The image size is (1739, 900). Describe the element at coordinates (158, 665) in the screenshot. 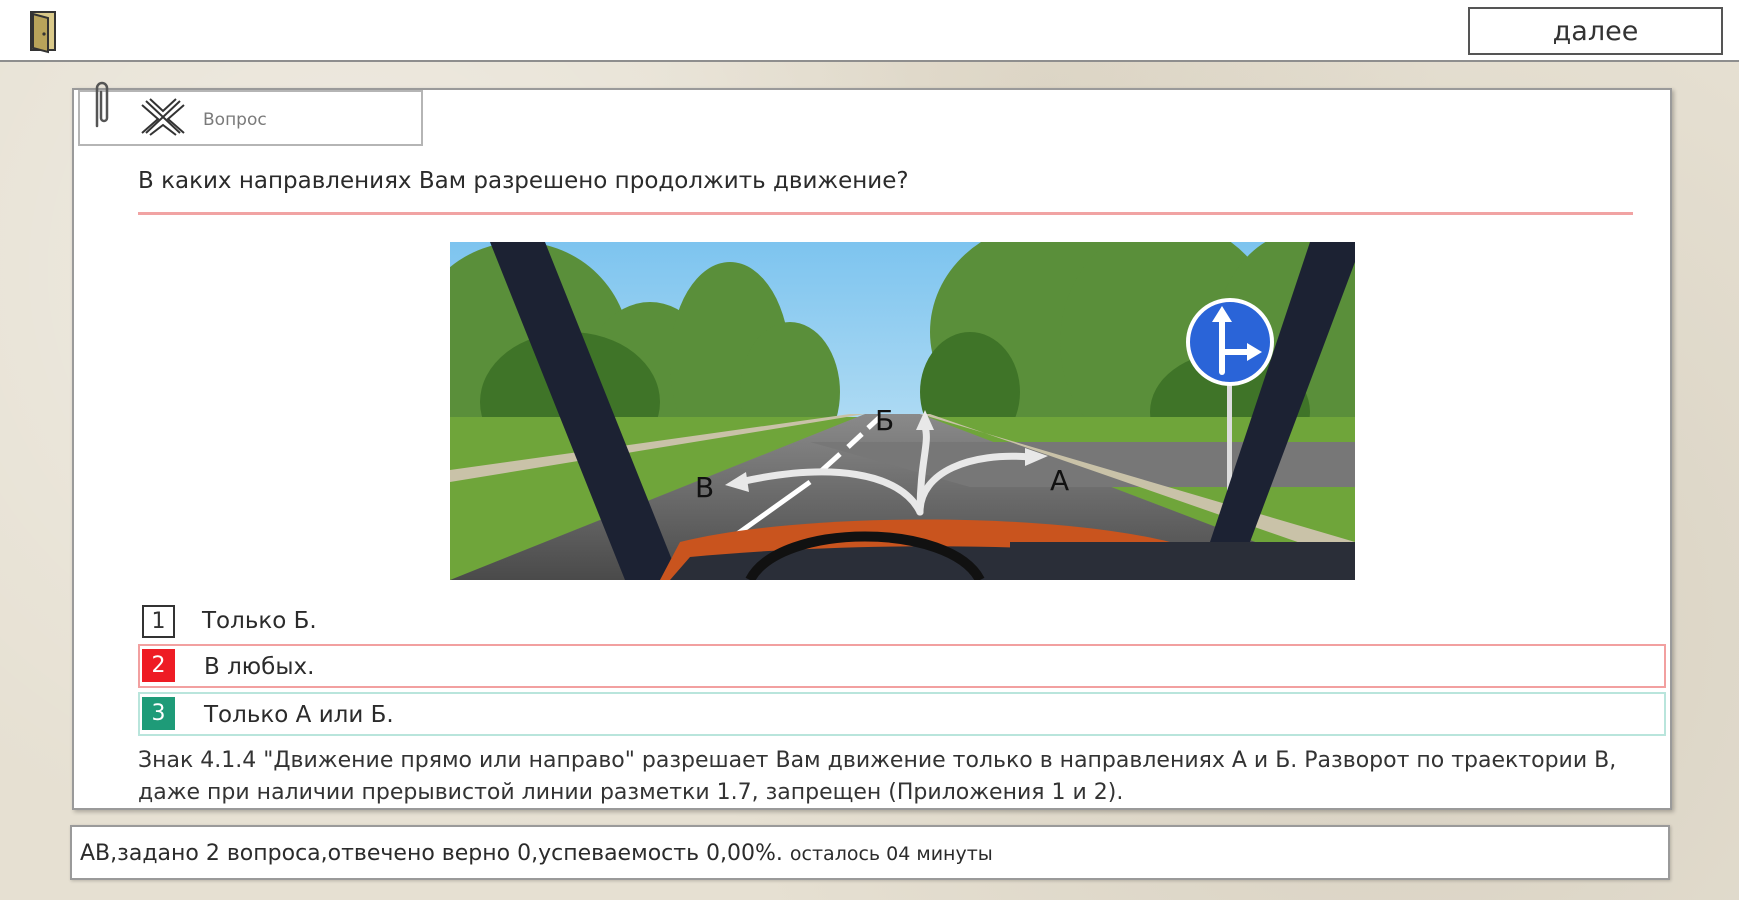

I see `answer-number: 2` at that location.